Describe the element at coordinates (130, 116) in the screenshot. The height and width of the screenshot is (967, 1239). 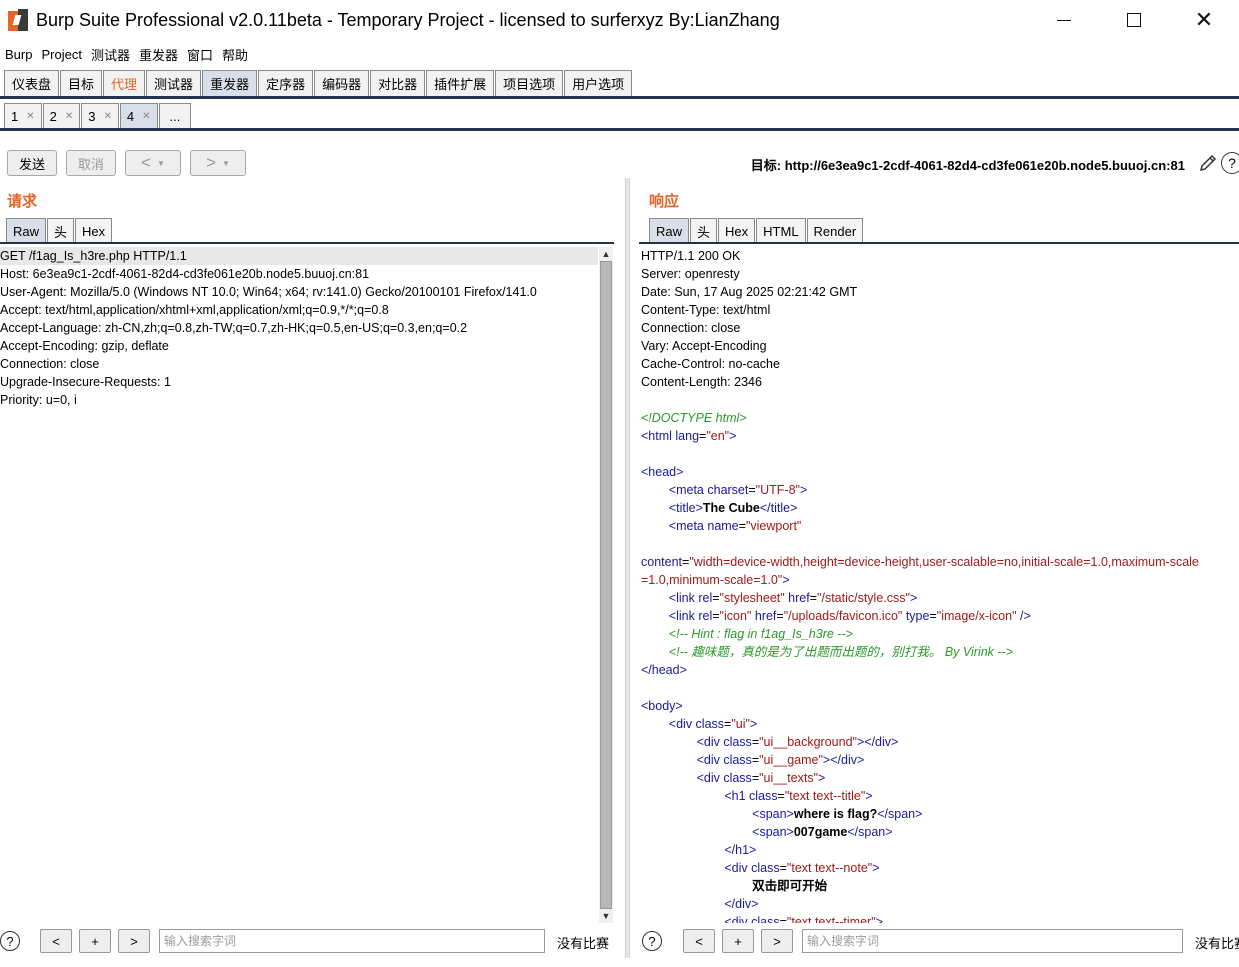
I see `repeater-tab-label: 4` at that location.